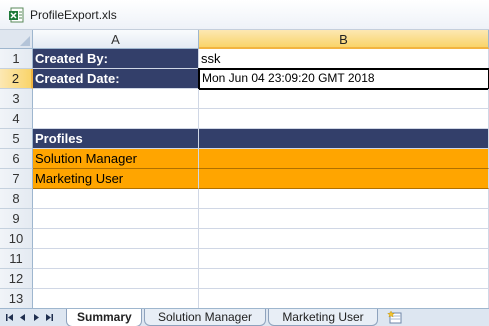 The height and width of the screenshot is (326, 489). I want to click on cell-b13, so click(344, 298).